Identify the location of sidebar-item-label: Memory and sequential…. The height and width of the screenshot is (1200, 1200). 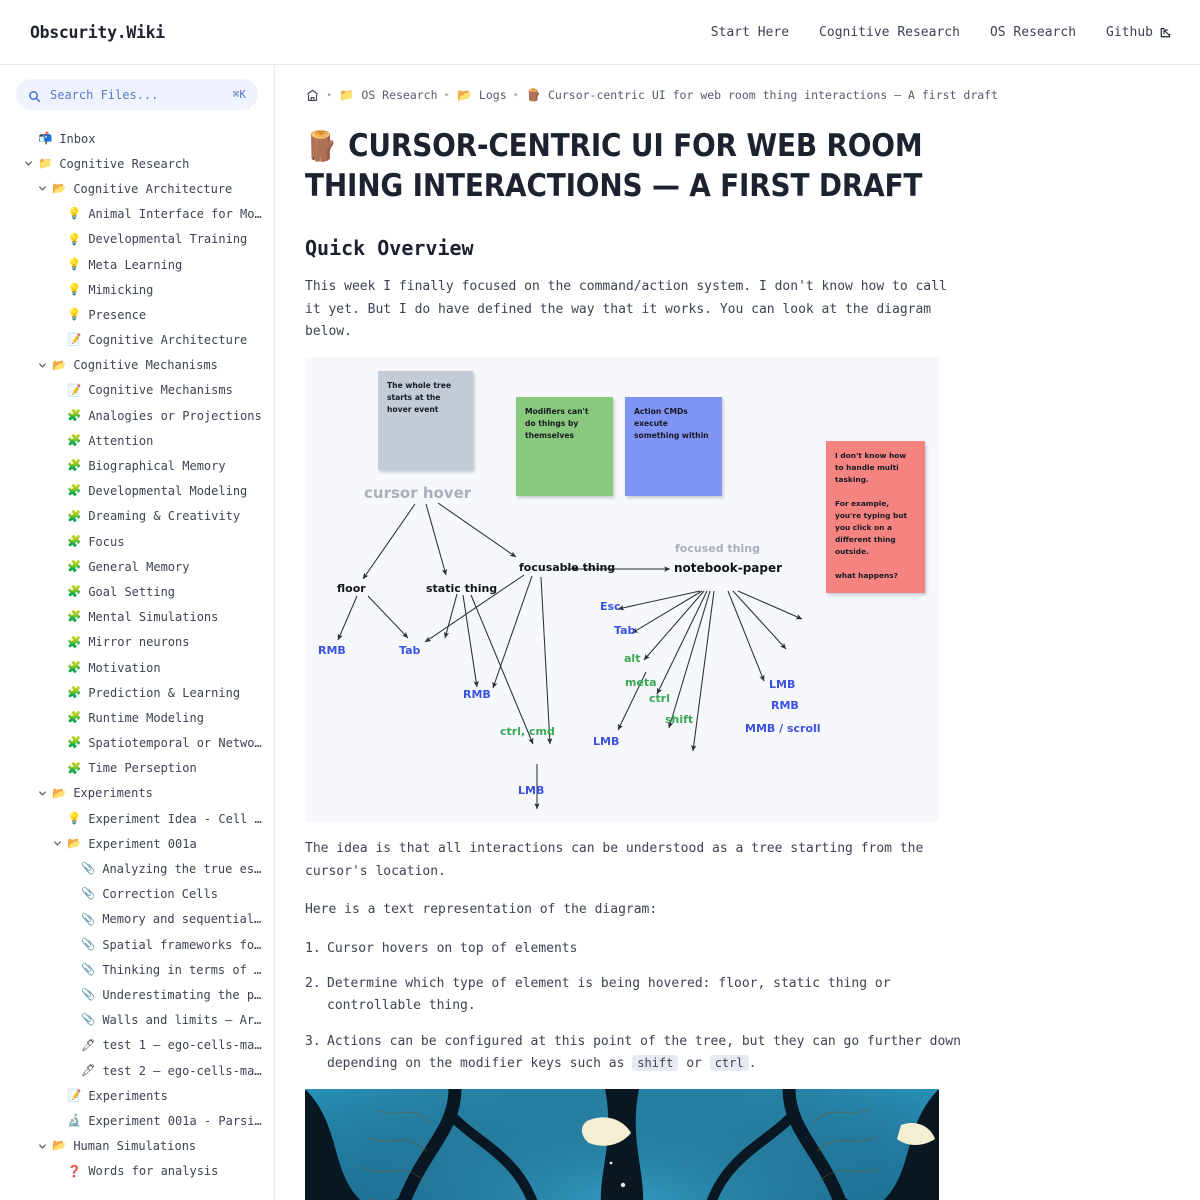
(182, 919).